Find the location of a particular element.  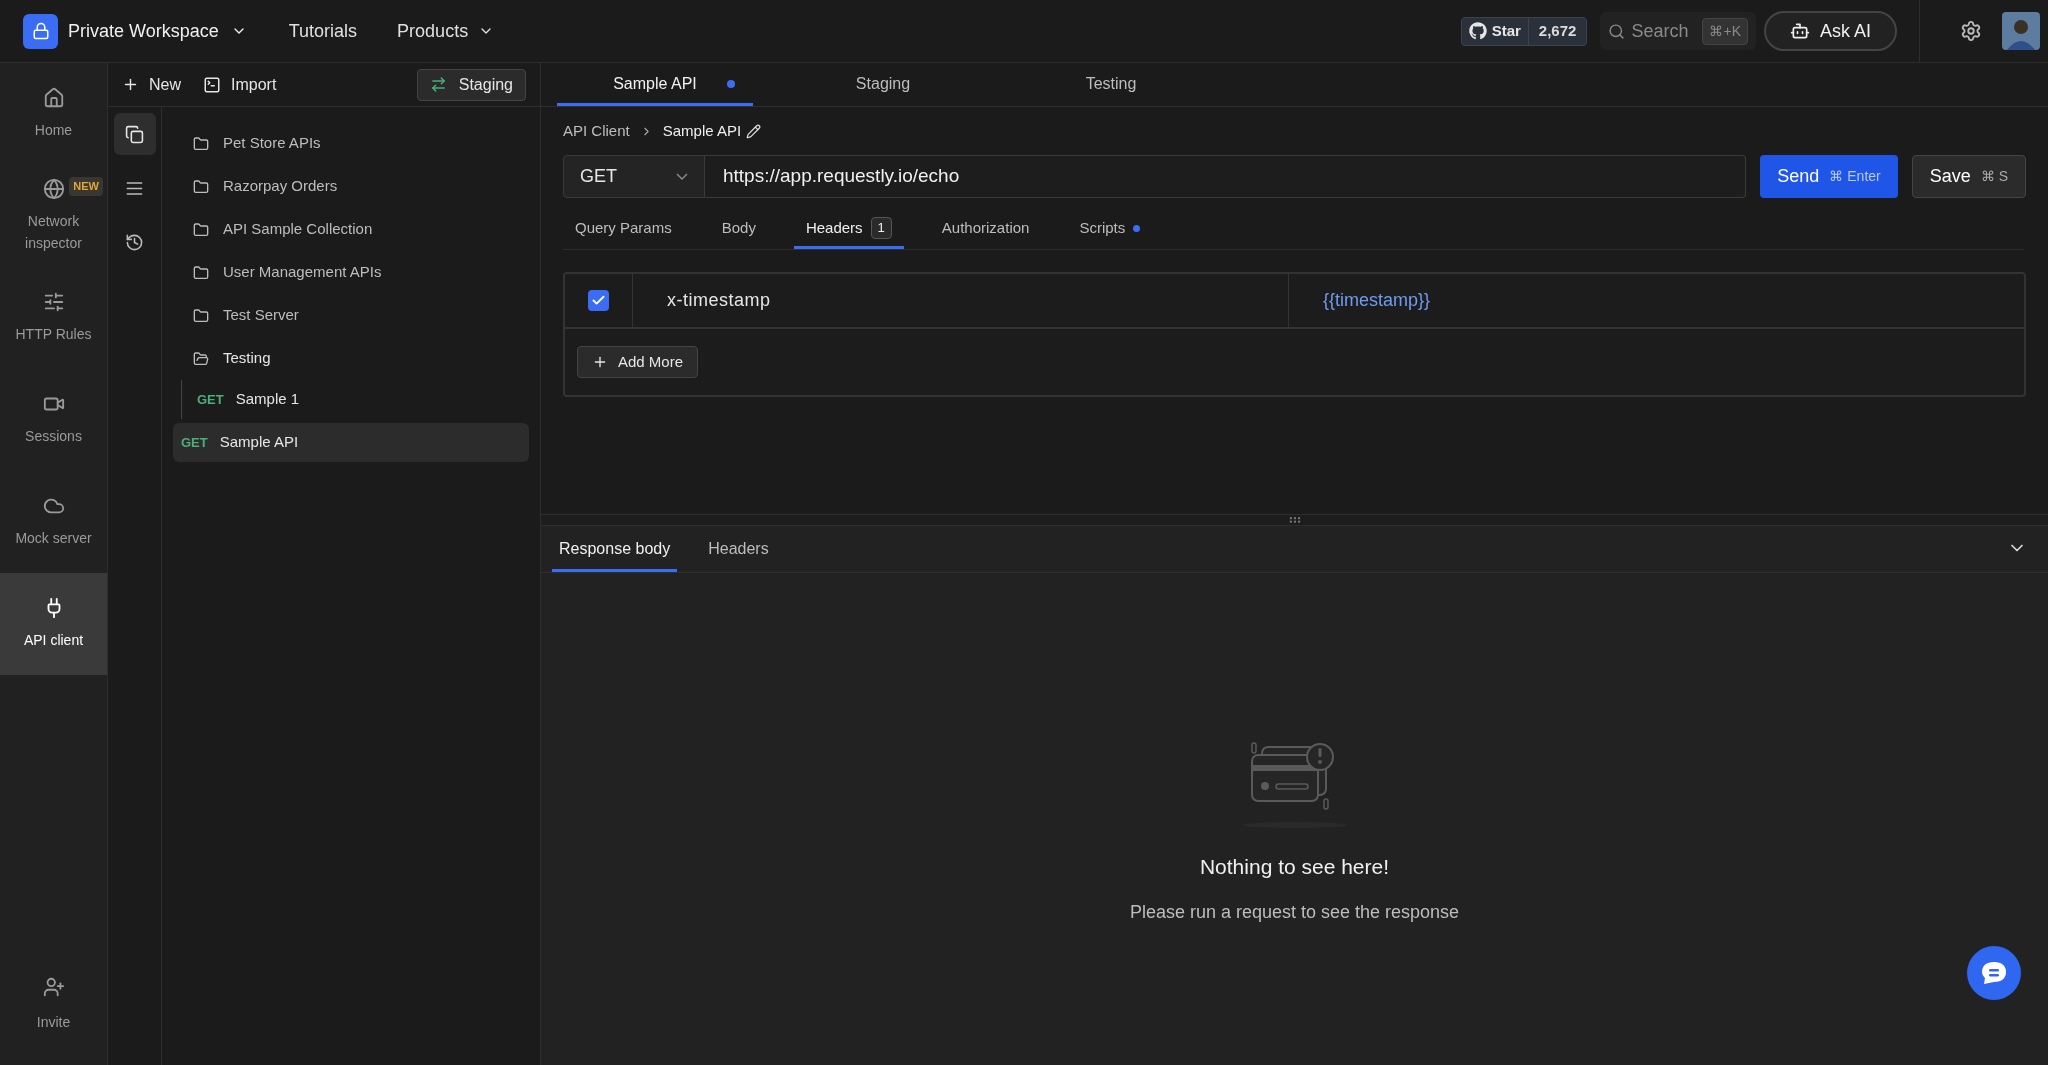

star-label: Star is located at coordinates (1506, 30).